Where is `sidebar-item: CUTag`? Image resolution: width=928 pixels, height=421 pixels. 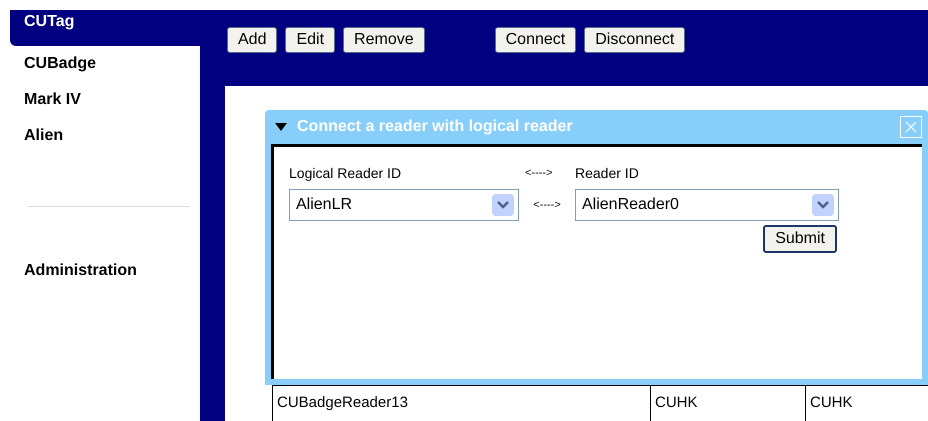 sidebar-item: CUTag is located at coordinates (105, 28).